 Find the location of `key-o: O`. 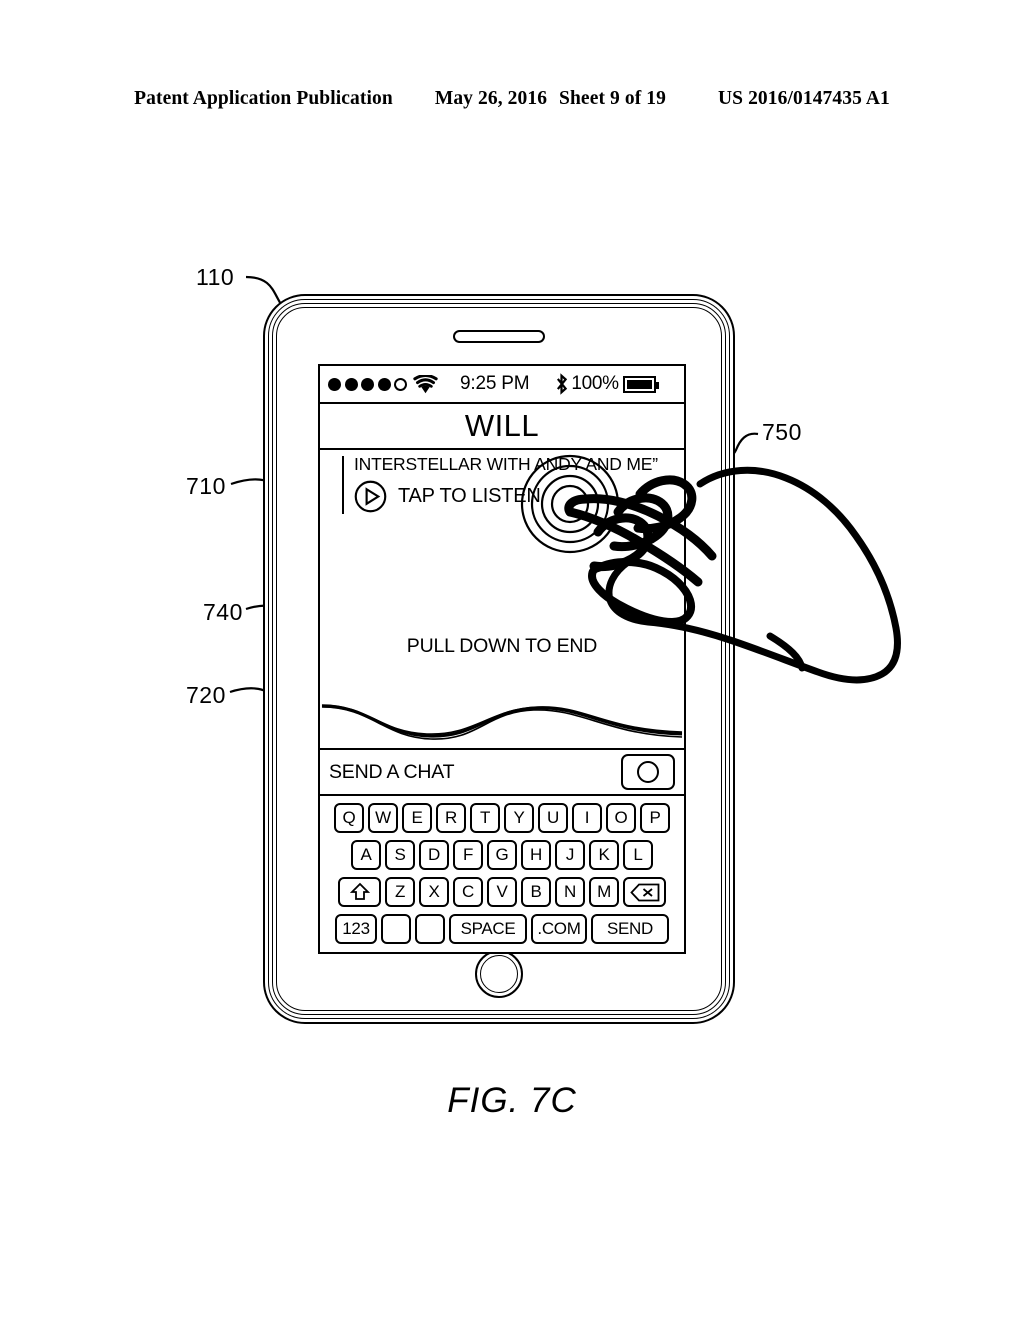

key-o: O is located at coordinates (621, 818).